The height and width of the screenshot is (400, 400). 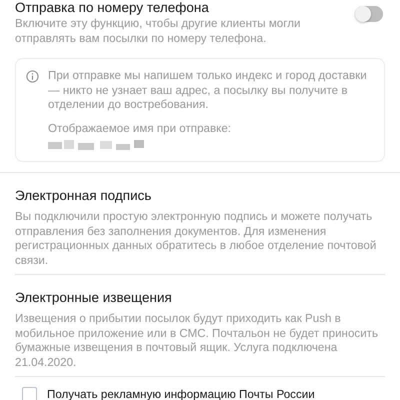 What do you see at coordinates (83, 196) in the screenshot?
I see `section-title: Электронная подпись` at bounding box center [83, 196].